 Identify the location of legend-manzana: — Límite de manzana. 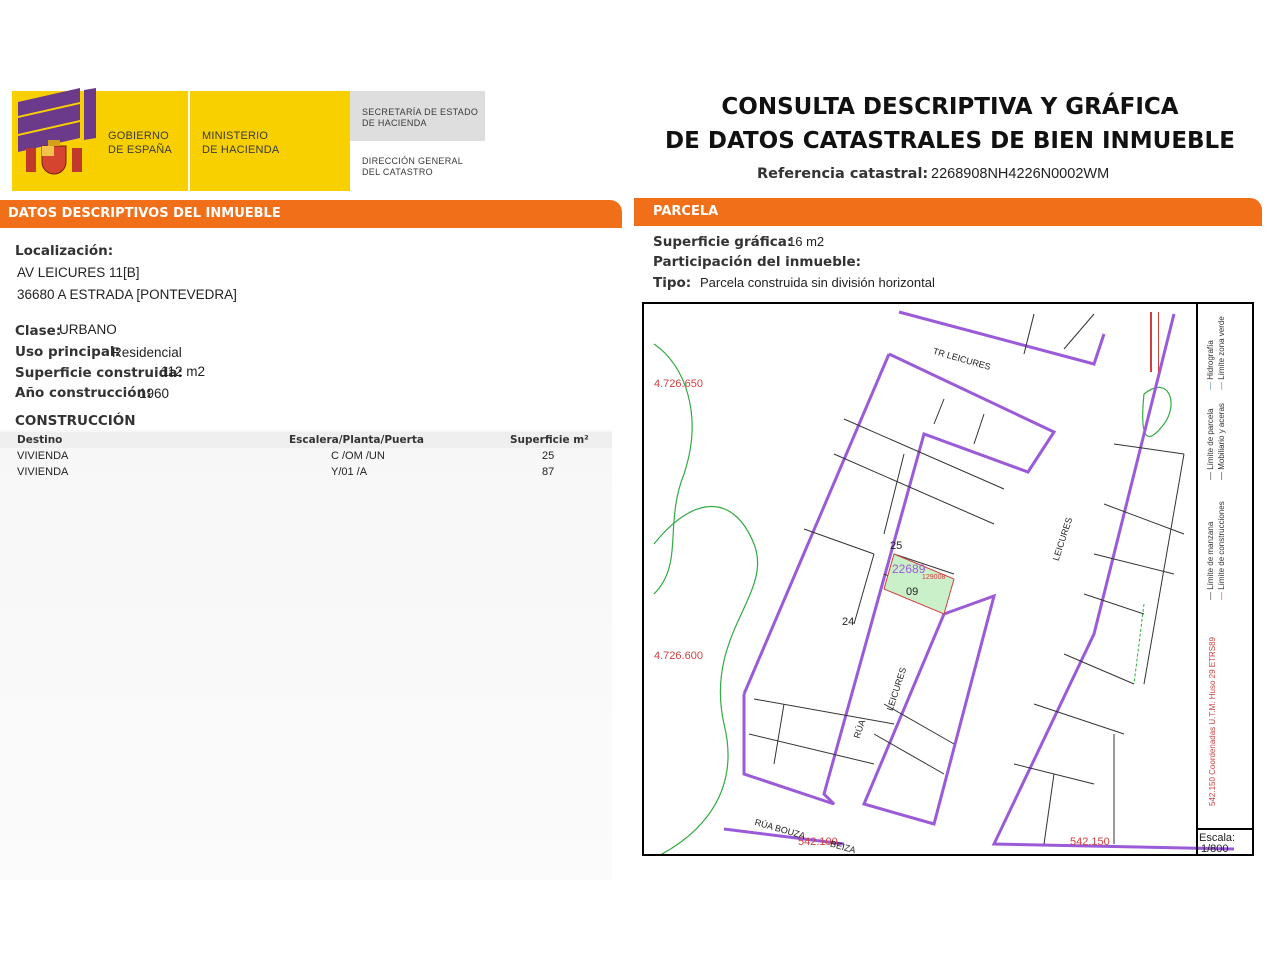
(1210, 560).